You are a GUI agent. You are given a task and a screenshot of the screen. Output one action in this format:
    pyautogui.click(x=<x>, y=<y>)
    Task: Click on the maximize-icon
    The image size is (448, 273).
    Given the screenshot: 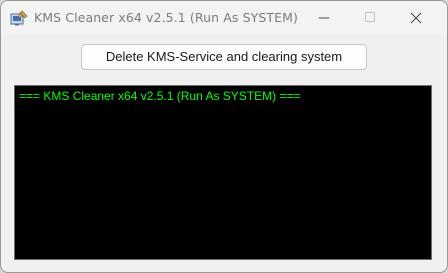 What is the action you would take?
    pyautogui.click(x=370, y=17)
    